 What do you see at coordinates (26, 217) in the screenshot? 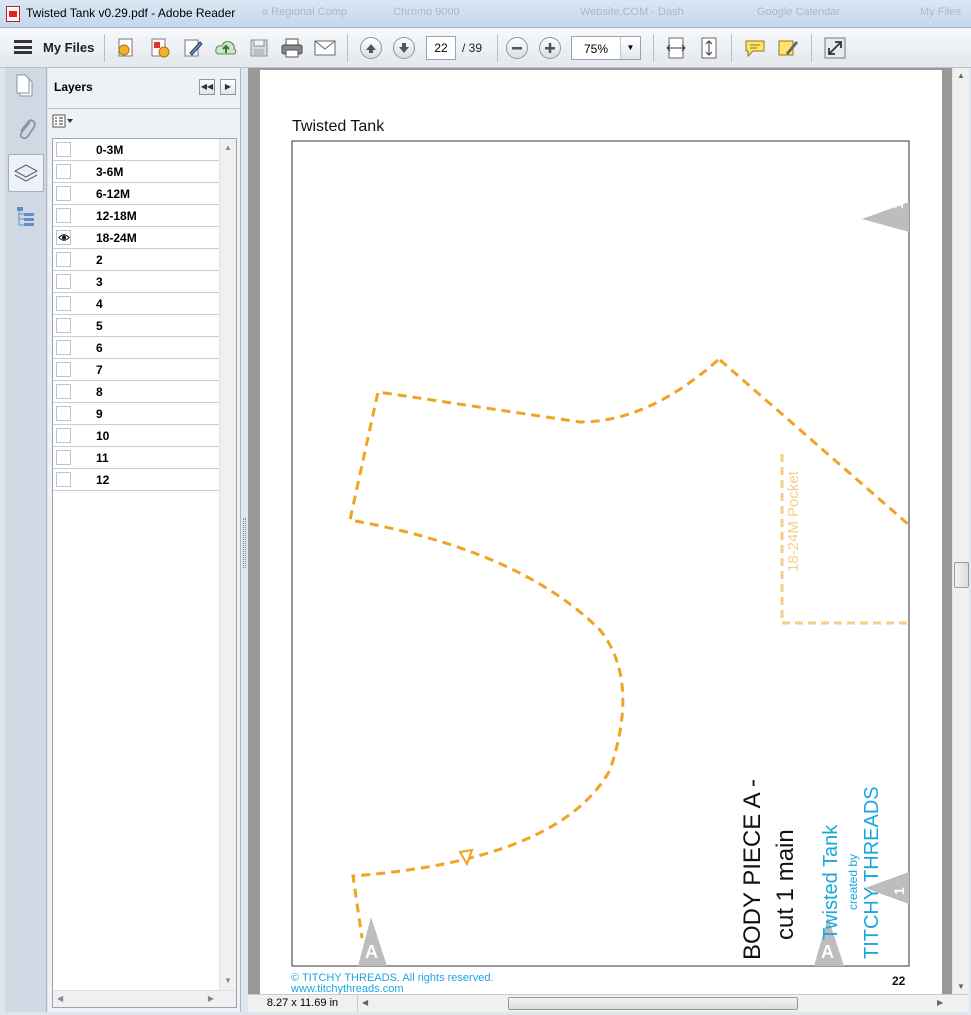
I see `bookmarks-tree-icon` at bounding box center [26, 217].